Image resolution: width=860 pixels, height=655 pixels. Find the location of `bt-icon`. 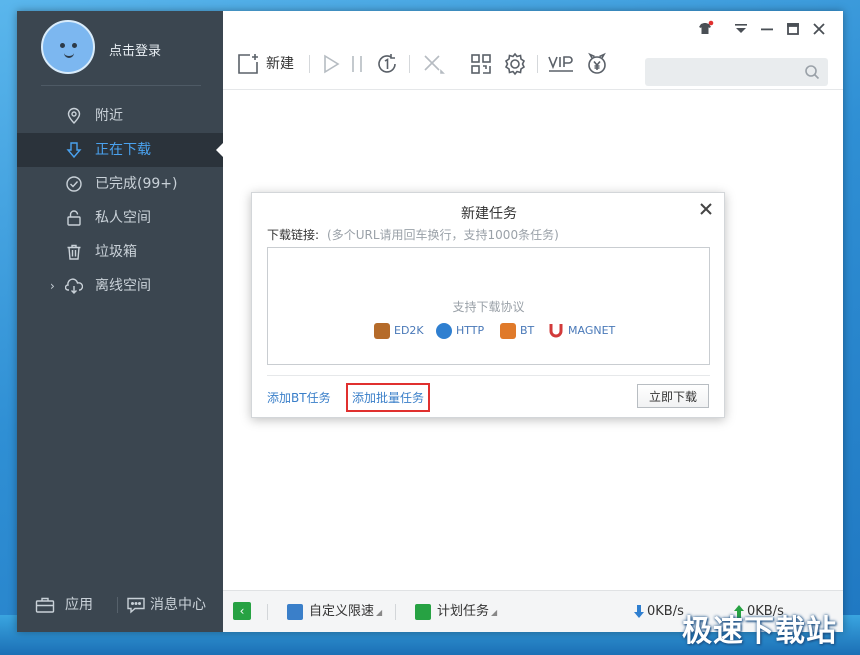

bt-icon is located at coordinates (508, 331).